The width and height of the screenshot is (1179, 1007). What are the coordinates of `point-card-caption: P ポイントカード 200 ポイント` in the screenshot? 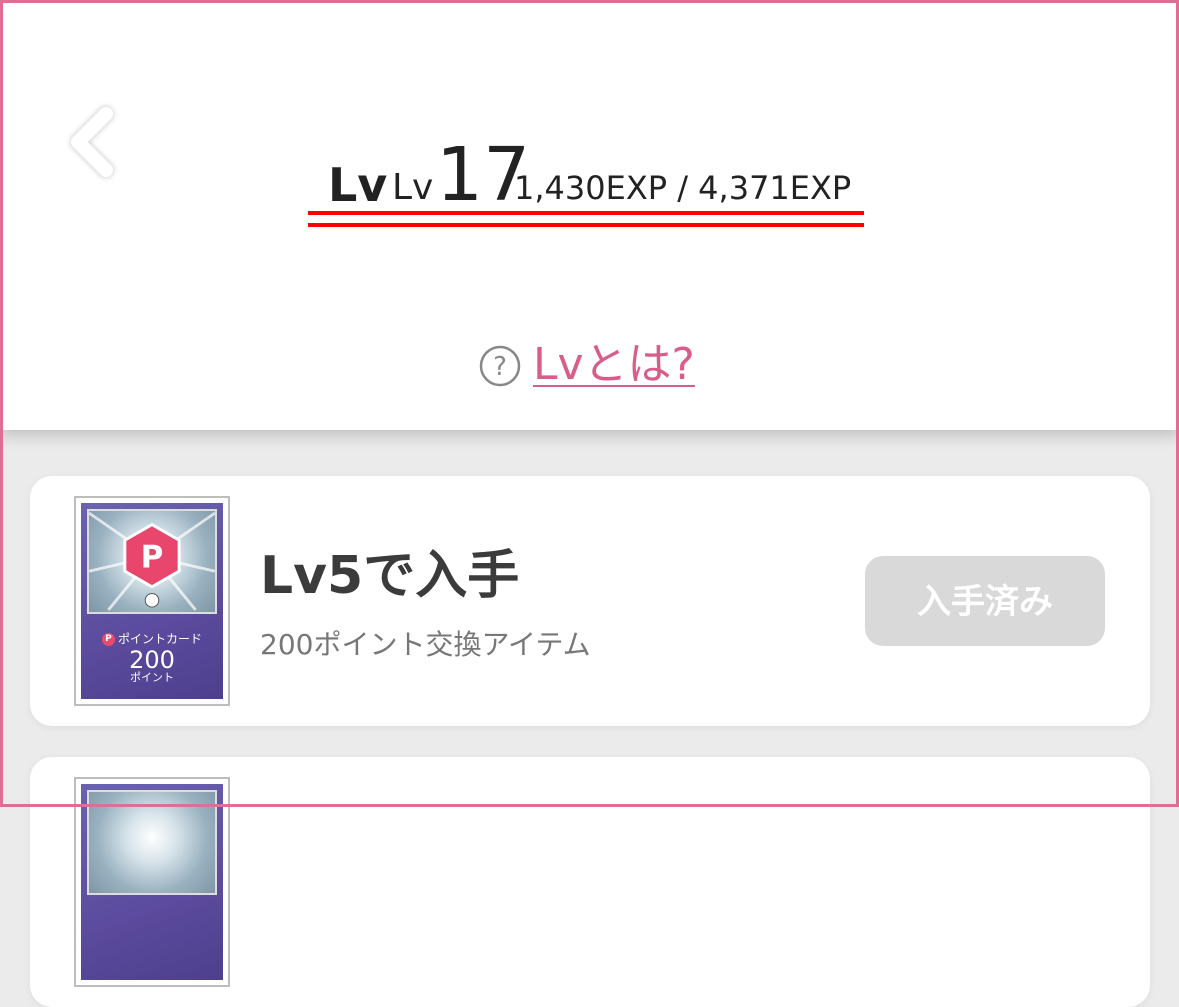 It's located at (152, 663).